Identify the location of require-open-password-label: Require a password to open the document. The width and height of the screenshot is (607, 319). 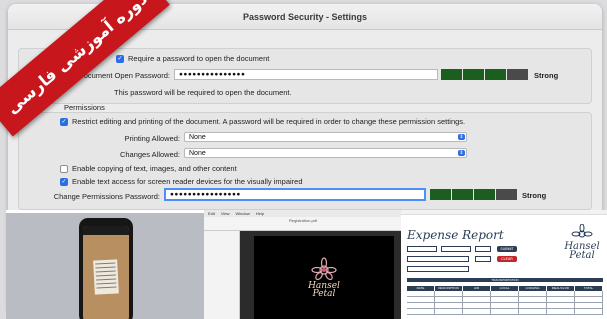
(199, 58).